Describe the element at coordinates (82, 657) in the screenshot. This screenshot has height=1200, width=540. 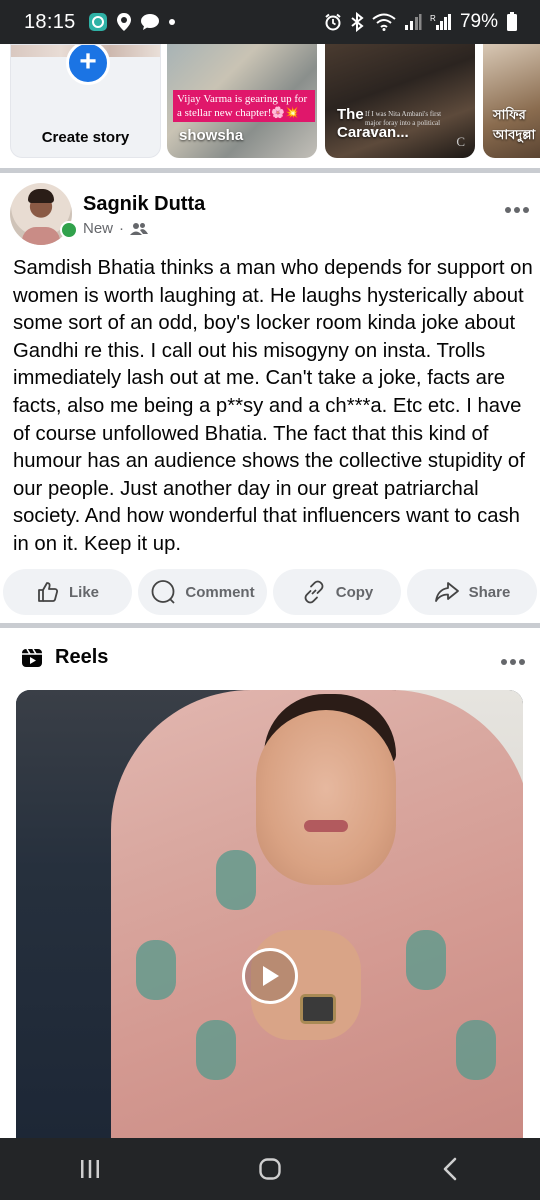
I see `reels-title: Reels` at that location.